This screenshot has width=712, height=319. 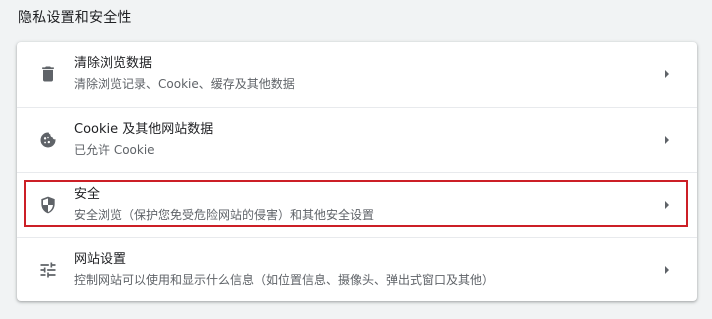 I want to click on cookie-icon, so click(x=48, y=140).